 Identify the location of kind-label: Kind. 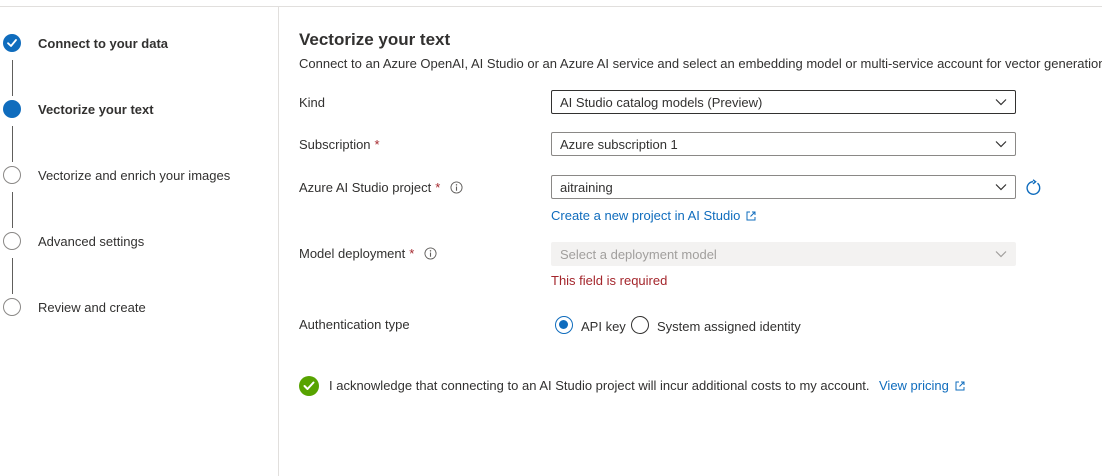
(312, 102).